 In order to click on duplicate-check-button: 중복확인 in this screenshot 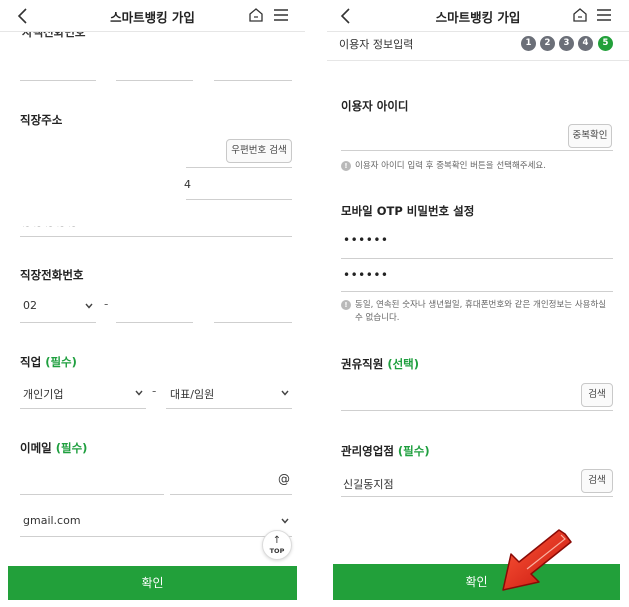, I will do `click(590, 136)`.